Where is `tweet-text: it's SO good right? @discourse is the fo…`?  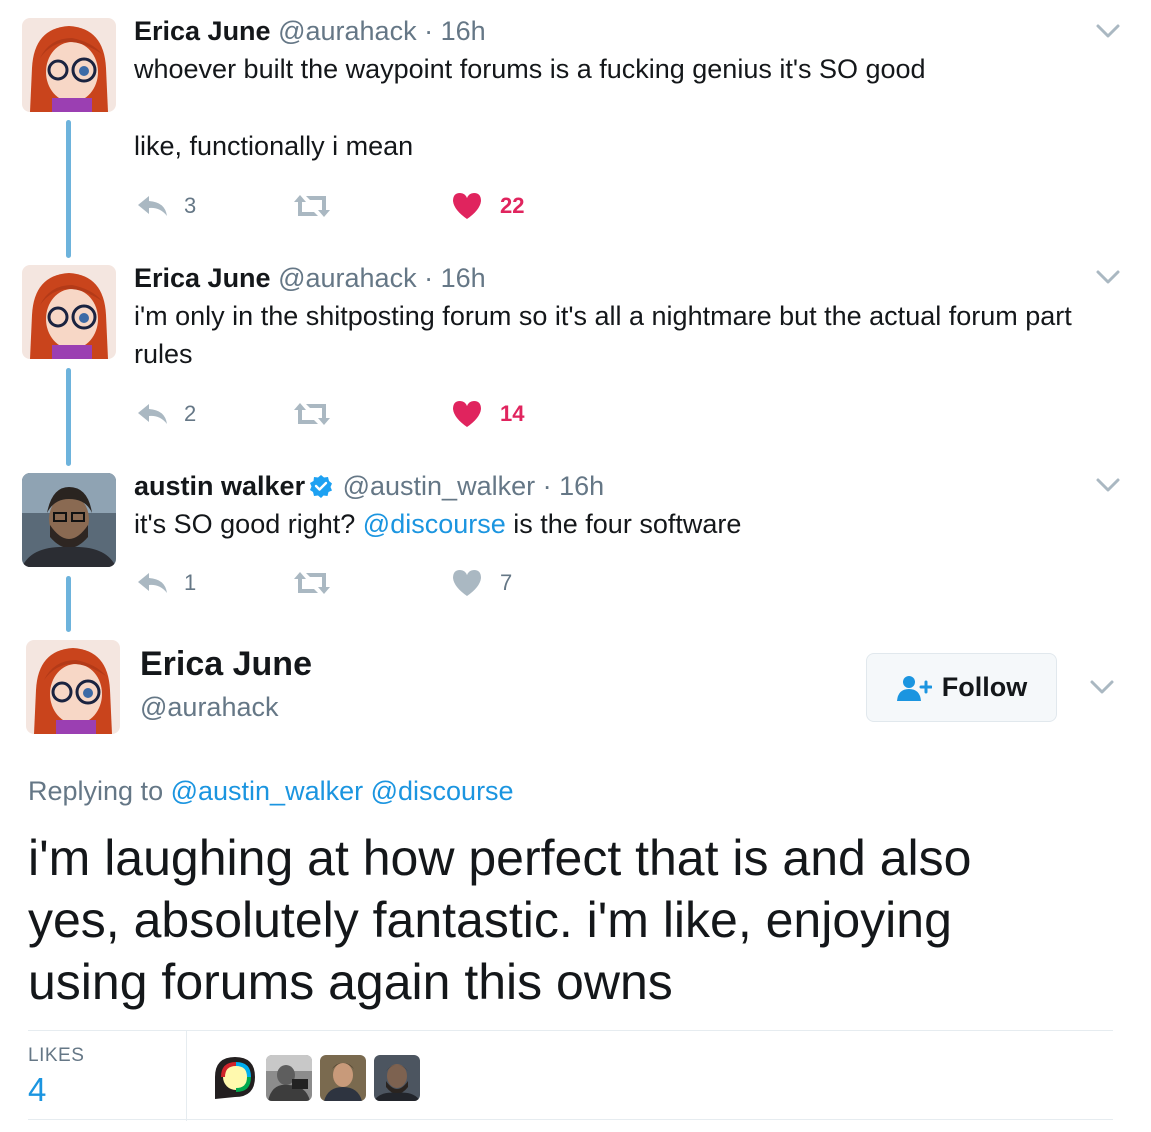
tweet-text: it's SO good right? @discourse is the fo… is located at coordinates (437, 524).